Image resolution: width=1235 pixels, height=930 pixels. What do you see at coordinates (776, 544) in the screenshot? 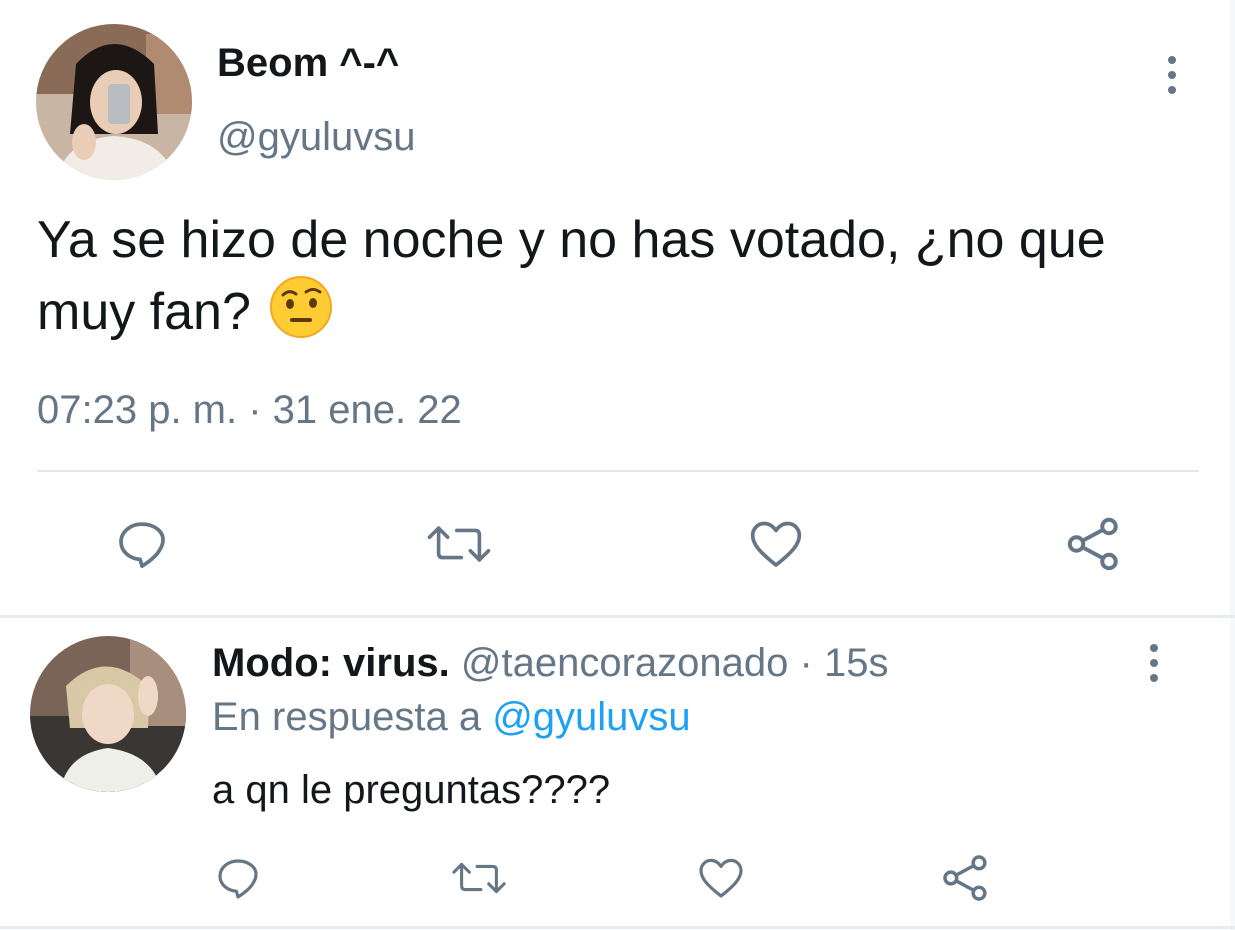
I see `main-like-icon` at bounding box center [776, 544].